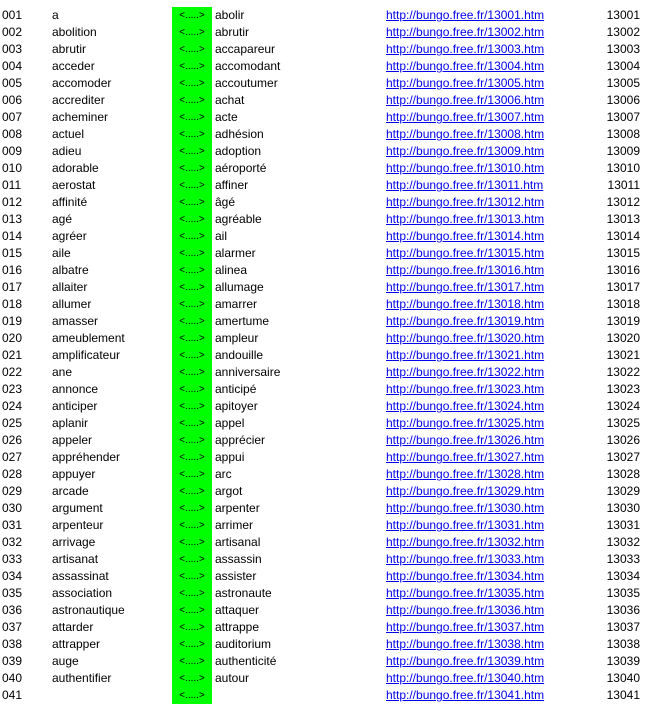 This screenshot has height=704, width=648. I want to click on page-link: http://bungo.free.fr/13031.htm, so click(465, 525).